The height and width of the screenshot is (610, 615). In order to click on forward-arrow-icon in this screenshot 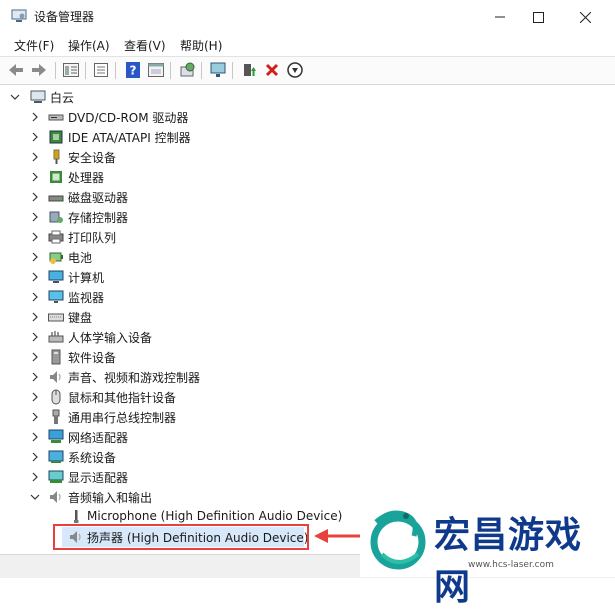, I will do `click(39, 70)`.